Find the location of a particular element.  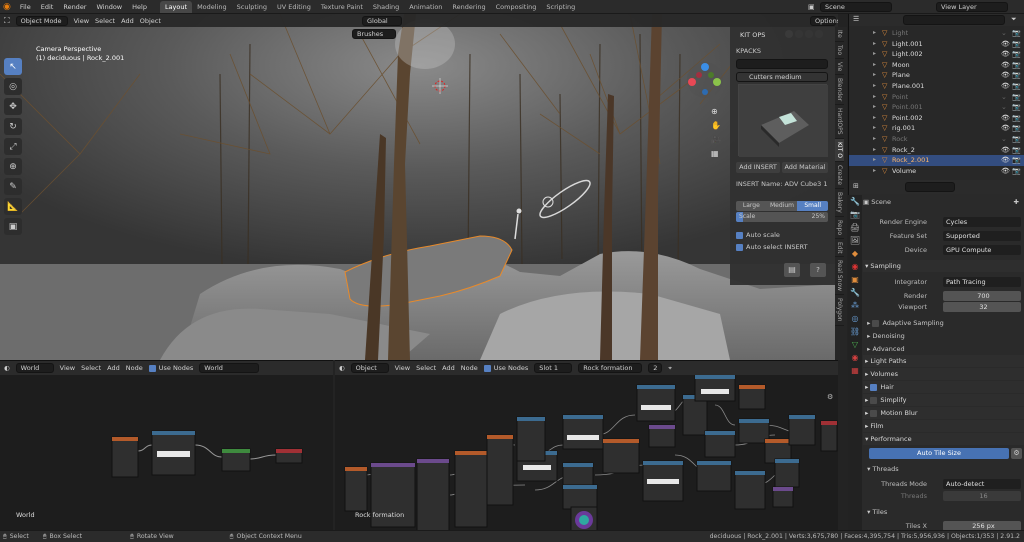

properties-search-input is located at coordinates (930, 187).